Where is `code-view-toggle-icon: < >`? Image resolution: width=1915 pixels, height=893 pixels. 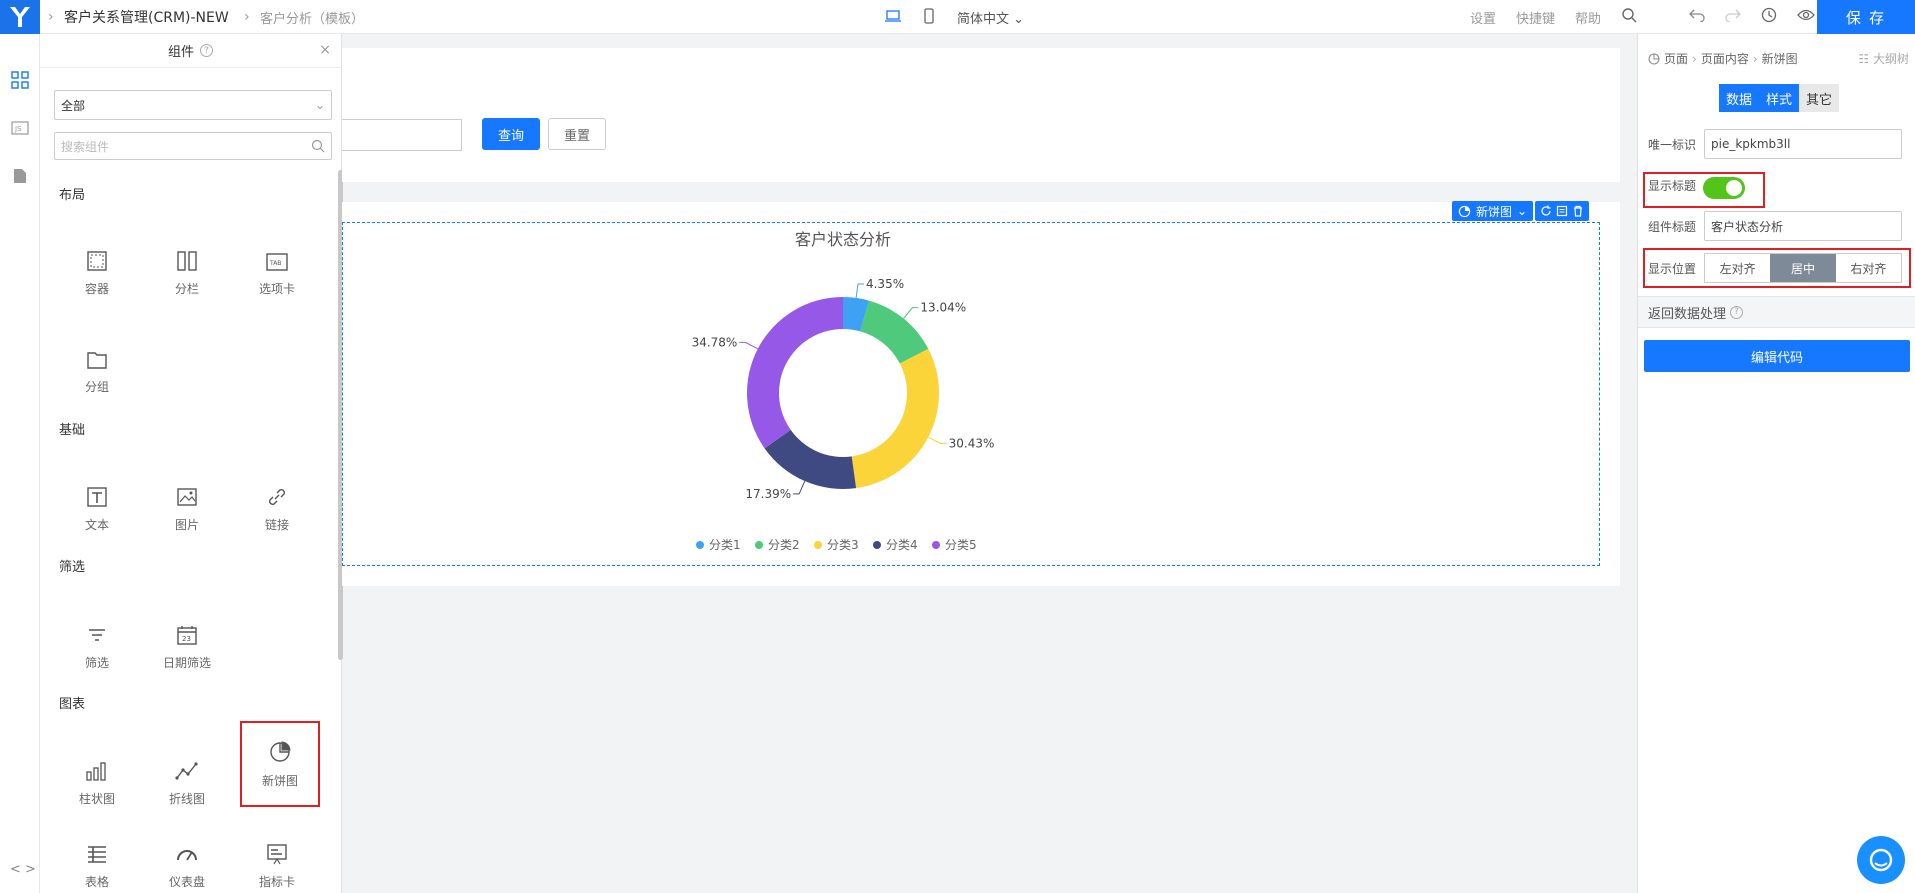
code-view-toggle-icon: < > is located at coordinates (23, 869).